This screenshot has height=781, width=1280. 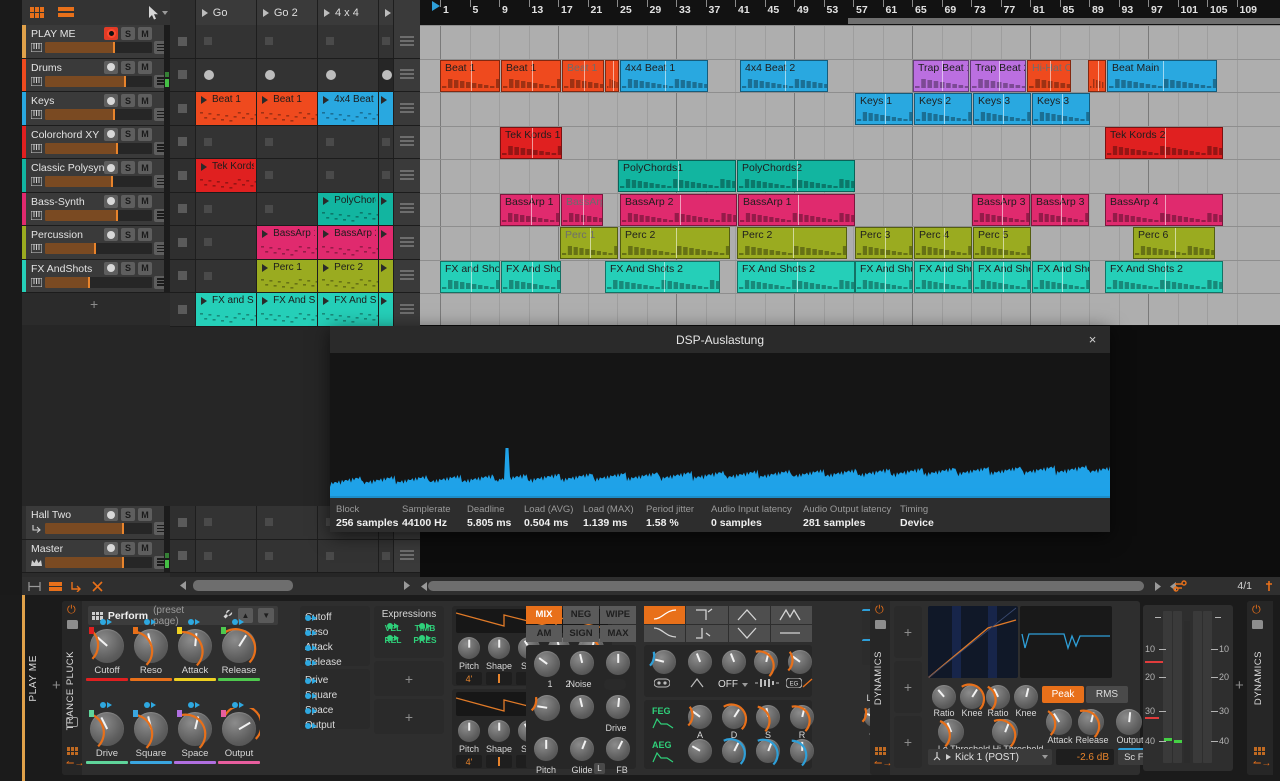 What do you see at coordinates (990, 757) in the screenshot?
I see `sidechain-source-select: Kick 1 (POST)` at bounding box center [990, 757].